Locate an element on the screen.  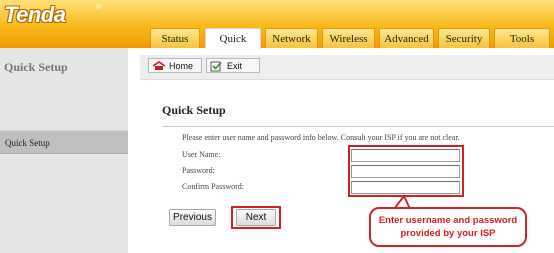
home-button: Home is located at coordinates (175, 65).